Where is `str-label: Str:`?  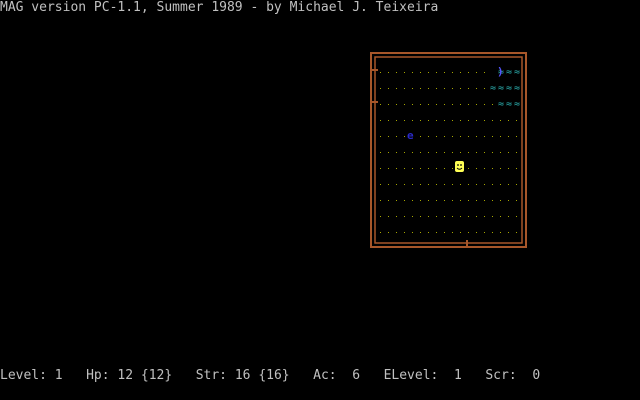
str-label: Str: is located at coordinates (211, 375).